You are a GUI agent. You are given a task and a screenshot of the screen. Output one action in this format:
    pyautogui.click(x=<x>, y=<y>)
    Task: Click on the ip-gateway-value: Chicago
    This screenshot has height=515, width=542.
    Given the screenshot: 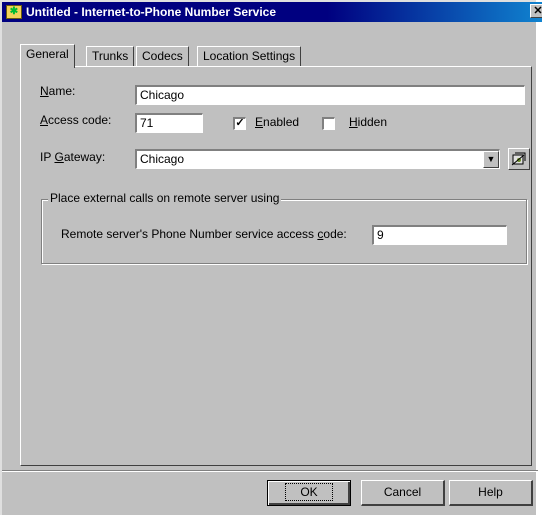 What is the action you would take?
    pyautogui.click(x=162, y=159)
    